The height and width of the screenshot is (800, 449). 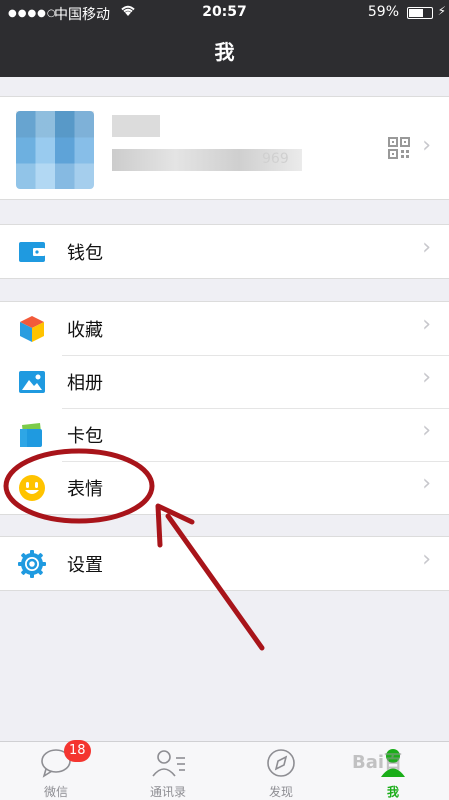 I want to click on blurred-id-digits: 969, so click(x=275, y=159).